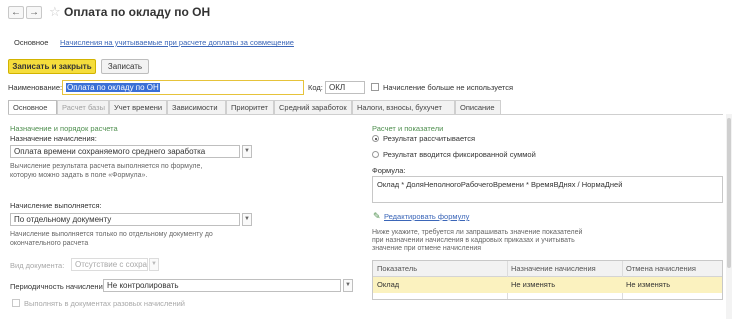 This screenshot has height=324, width=735. What do you see at coordinates (83, 107) in the screenshot?
I see `tab-base-calc: Расчет базы` at bounding box center [83, 107].